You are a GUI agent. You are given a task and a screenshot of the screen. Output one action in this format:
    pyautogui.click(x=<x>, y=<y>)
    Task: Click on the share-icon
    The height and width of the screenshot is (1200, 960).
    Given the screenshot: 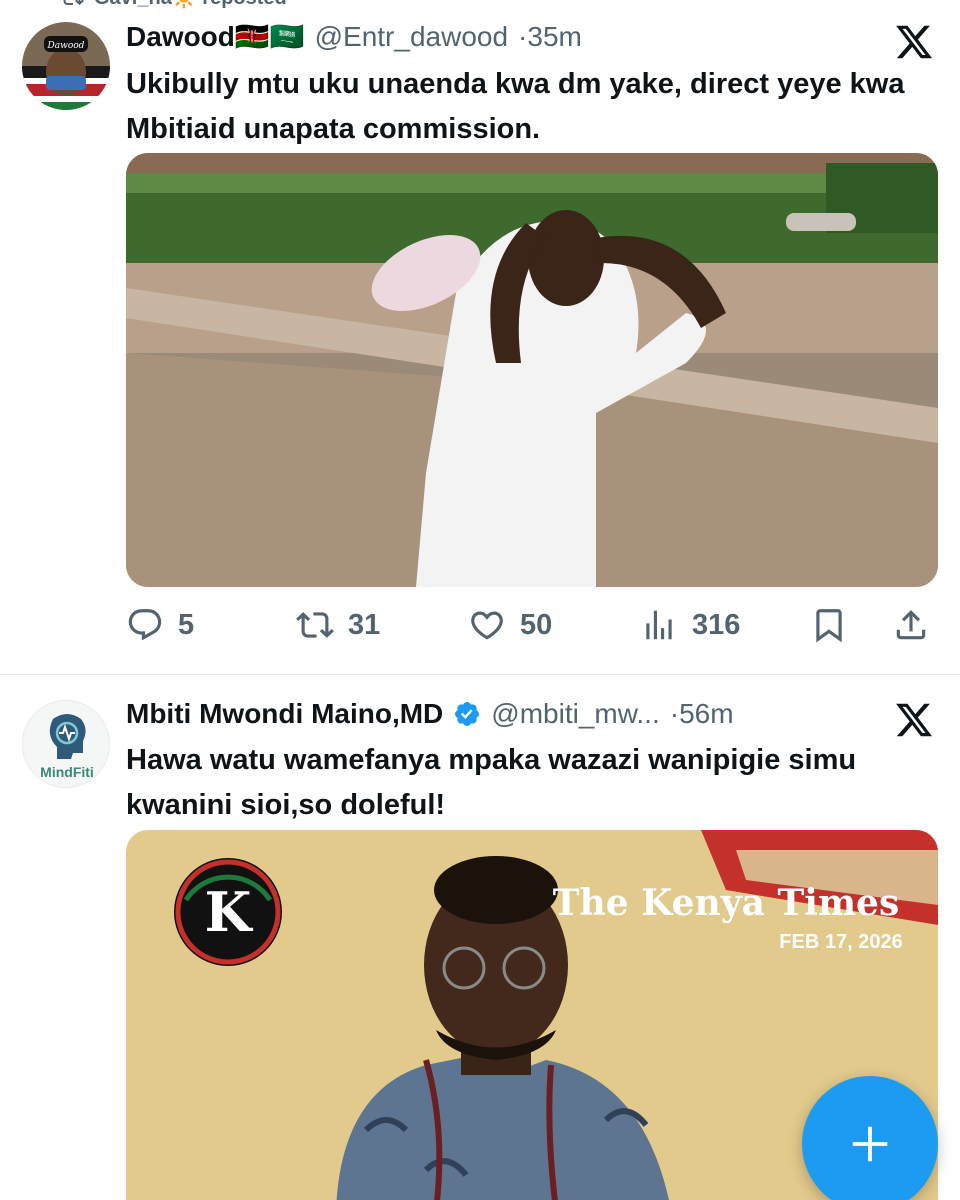 What is the action you would take?
    pyautogui.click(x=911, y=625)
    